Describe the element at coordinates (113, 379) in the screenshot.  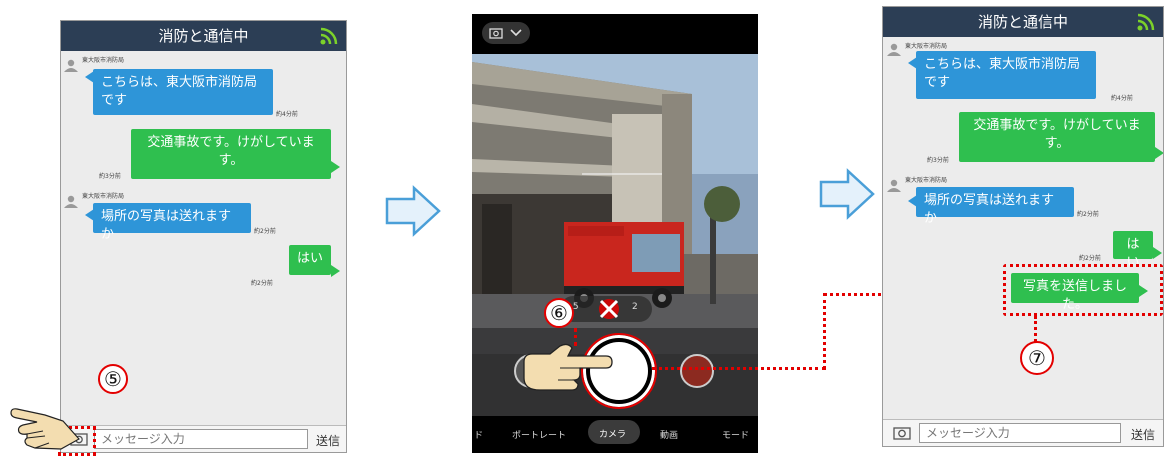
I see `step-5-label: ⑤` at that location.